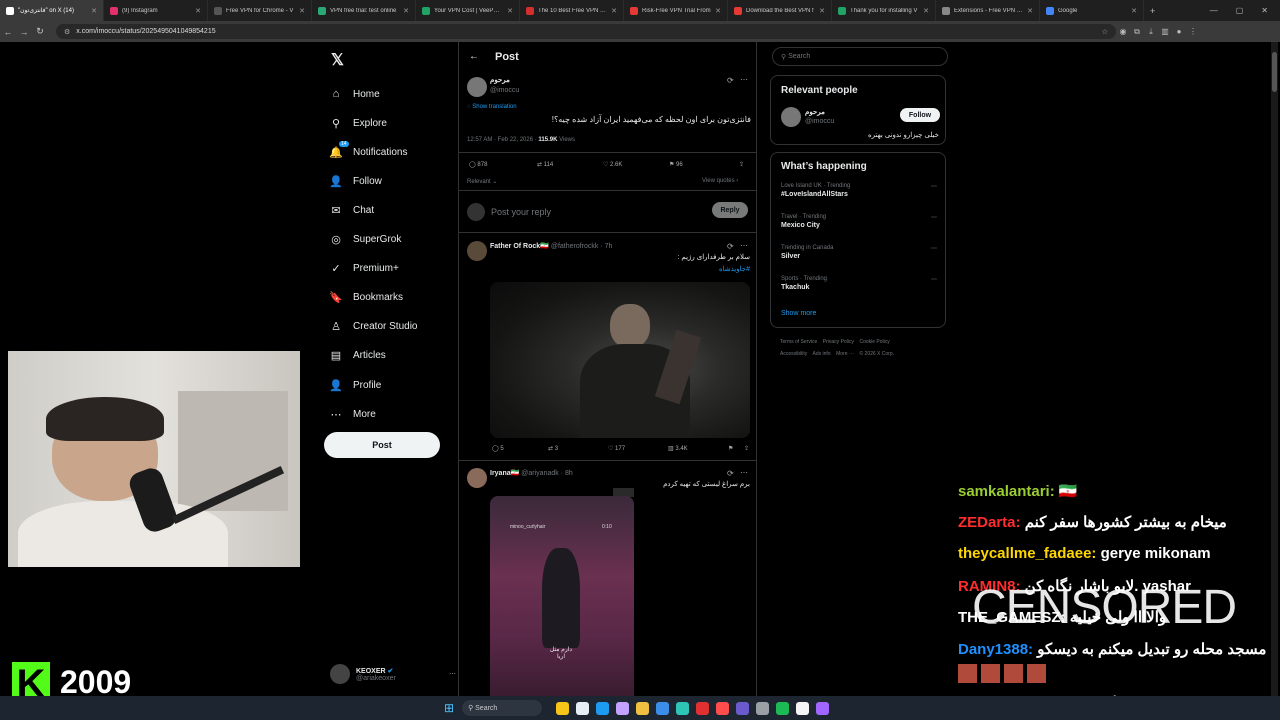 The height and width of the screenshot is (720, 1280). What do you see at coordinates (1152, 11) in the screenshot?
I see `new-tab-button: +` at bounding box center [1152, 11].